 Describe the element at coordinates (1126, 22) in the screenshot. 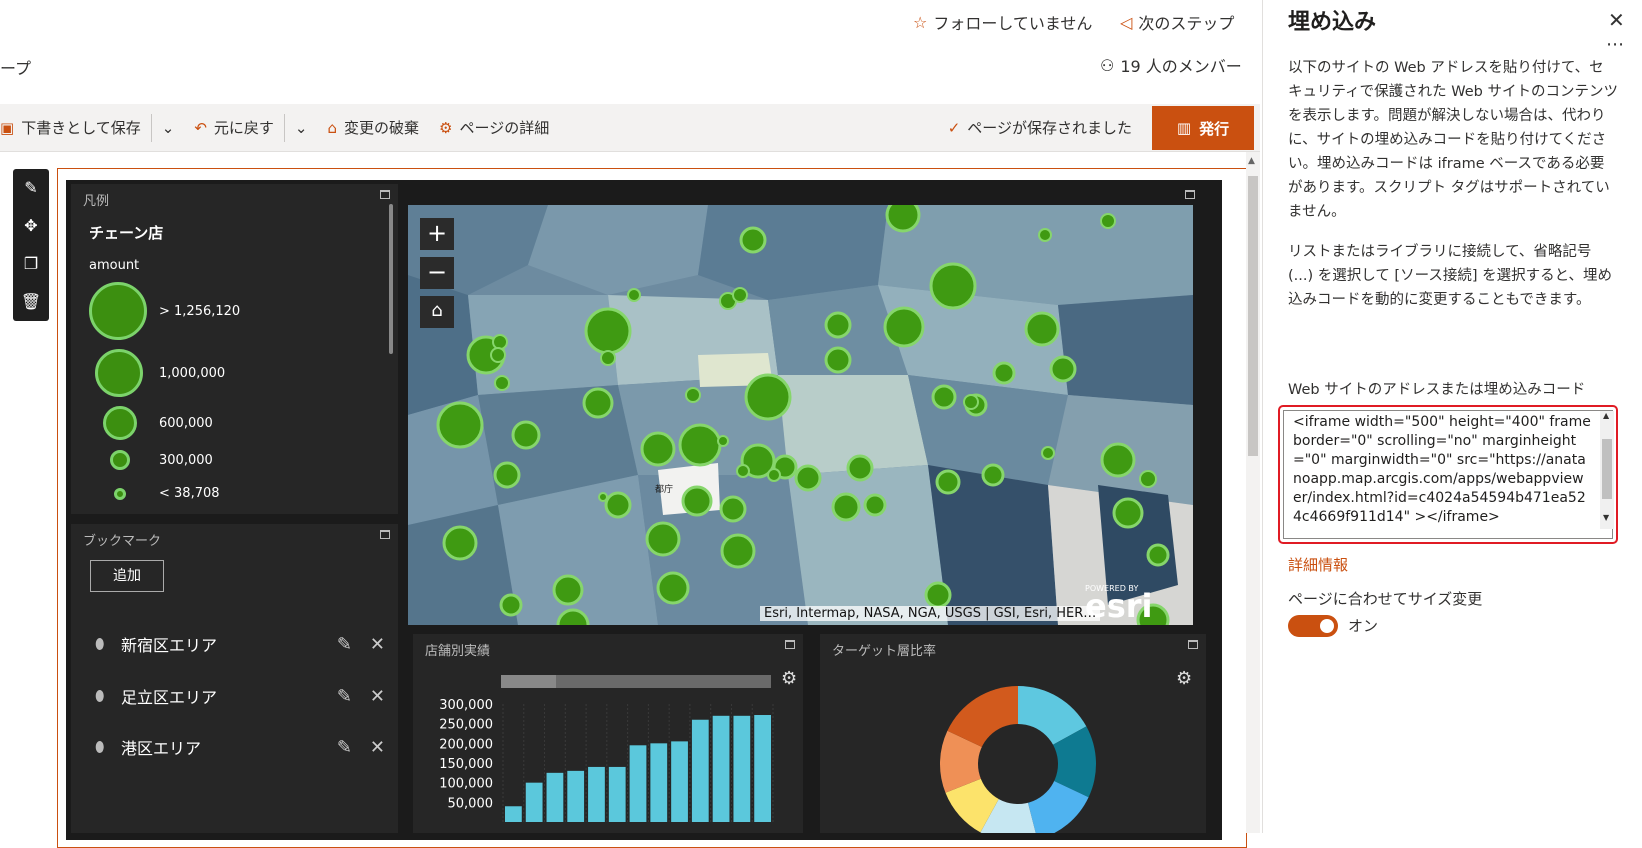

I see `megaphone-icon: ◁` at that location.